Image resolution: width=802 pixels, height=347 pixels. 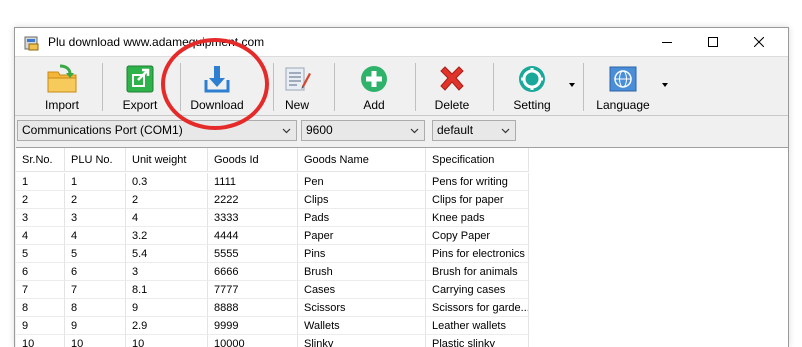 What do you see at coordinates (572, 85) in the screenshot?
I see `setting-dropdown-arrow-icon` at bounding box center [572, 85].